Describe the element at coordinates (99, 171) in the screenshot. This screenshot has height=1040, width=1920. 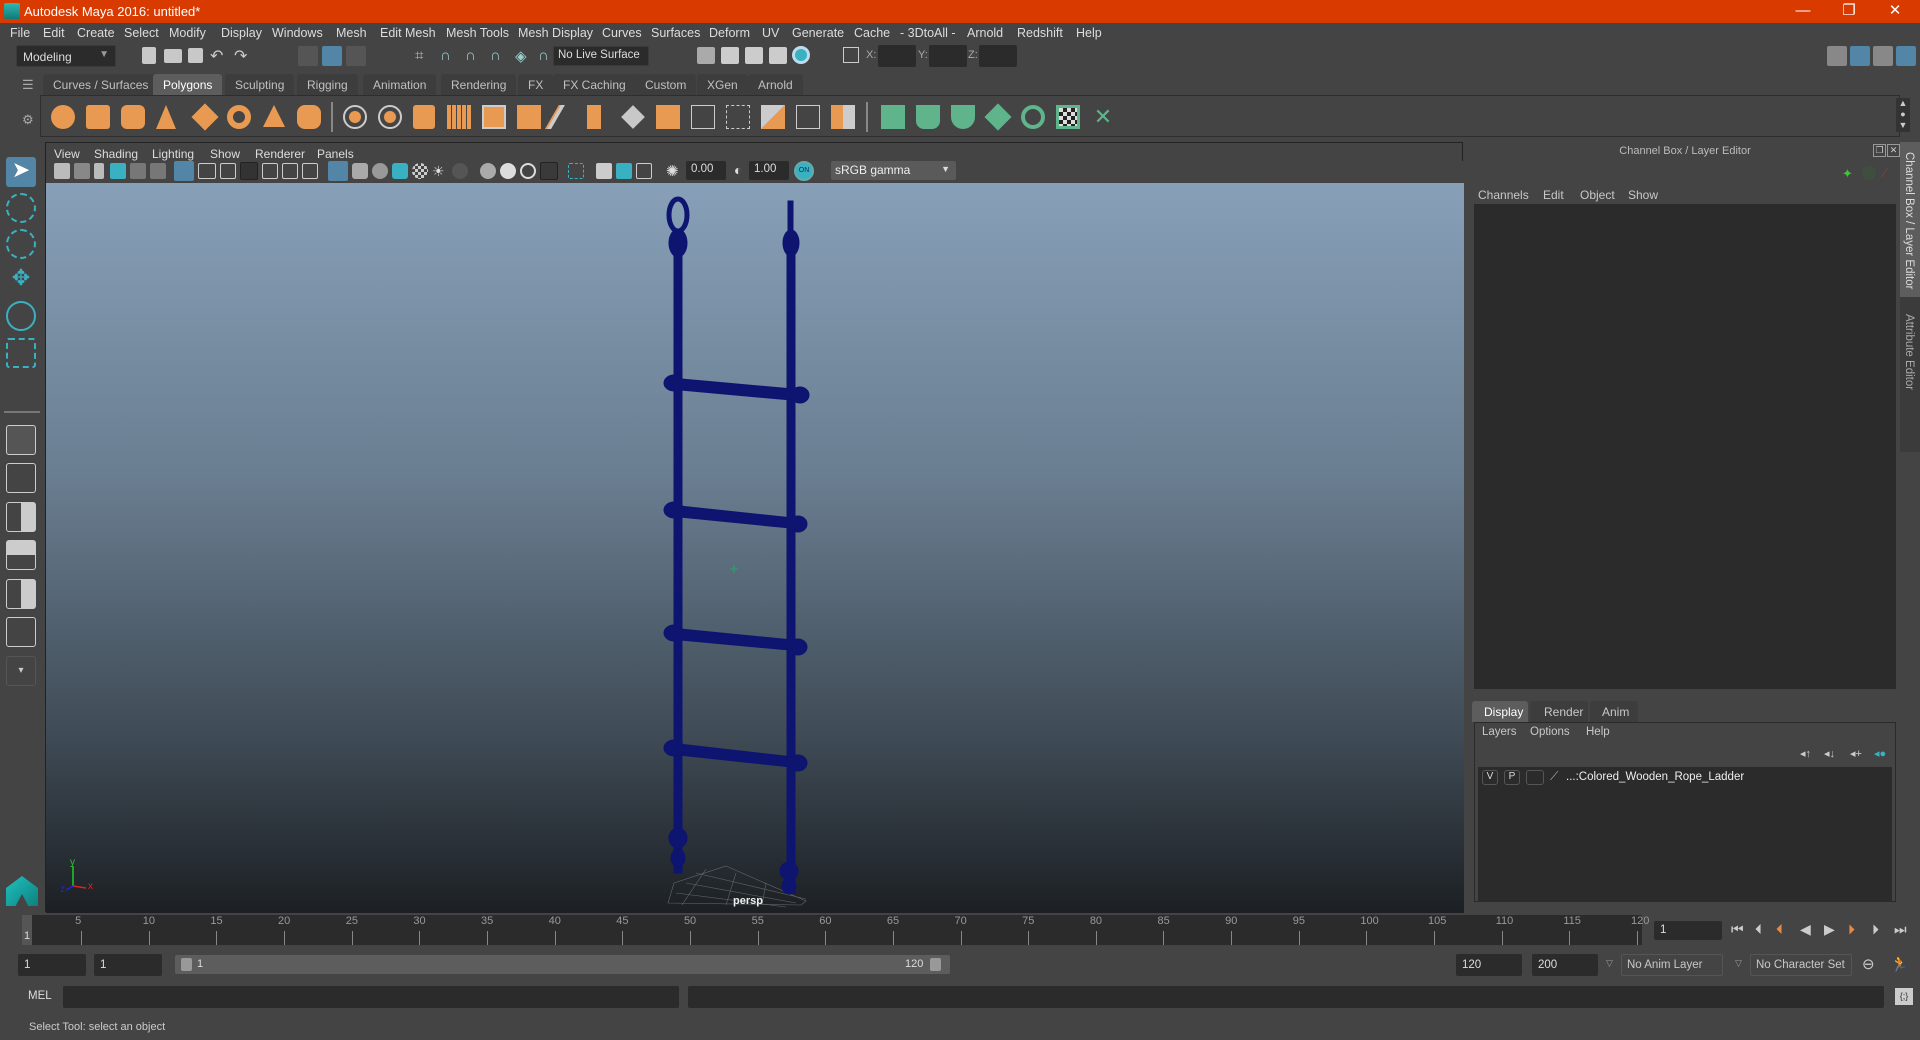
I see `bookmark-icon` at that location.